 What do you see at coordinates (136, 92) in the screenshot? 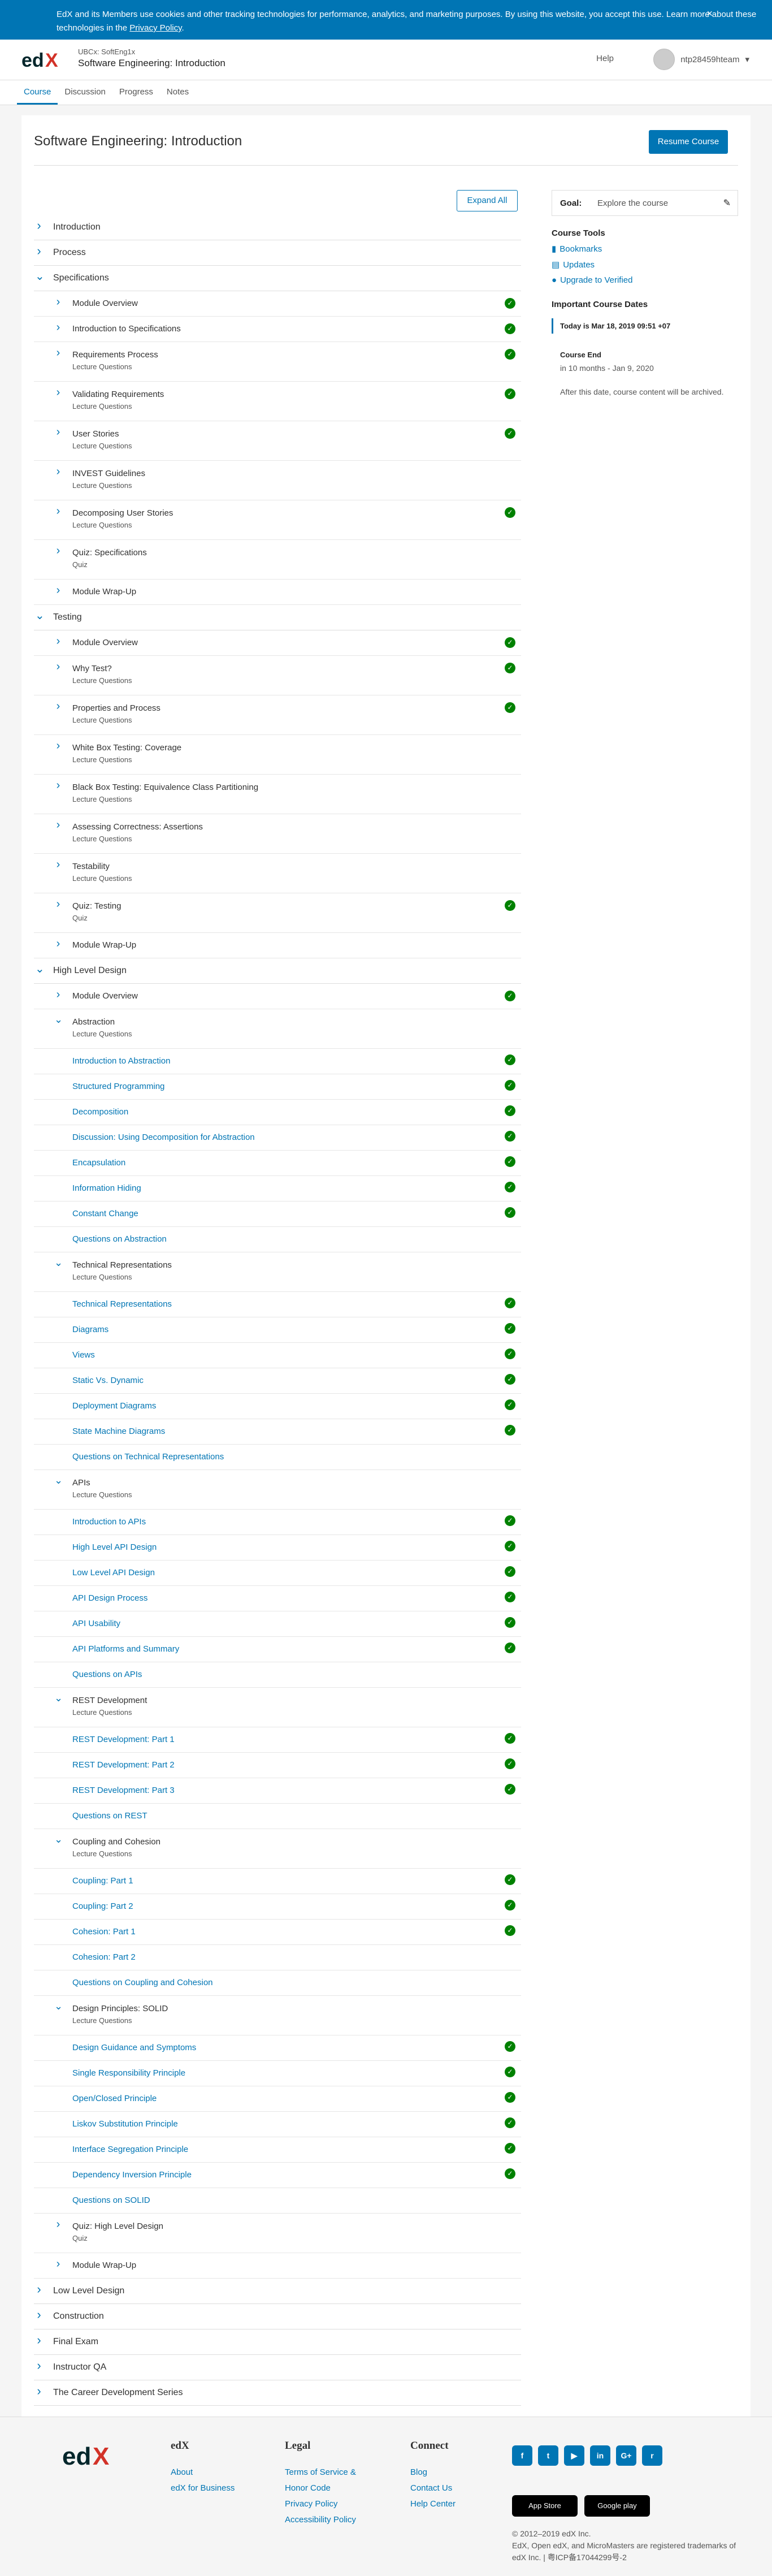
I see `tab-progress: Progress` at bounding box center [136, 92].